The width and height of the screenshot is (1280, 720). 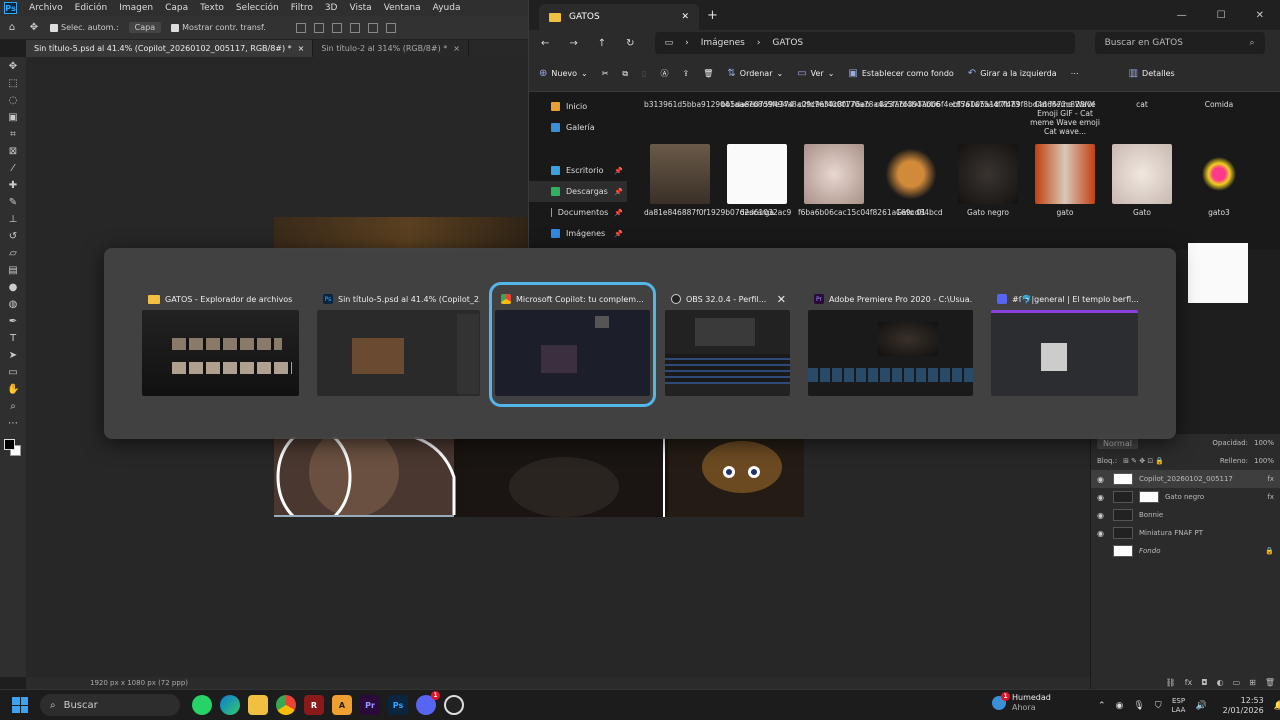 I want to click on menu-3d: 3D, so click(x=331, y=8).